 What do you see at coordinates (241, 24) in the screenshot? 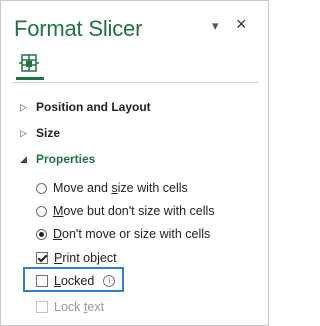
I see `close-icon: ×` at bounding box center [241, 24].